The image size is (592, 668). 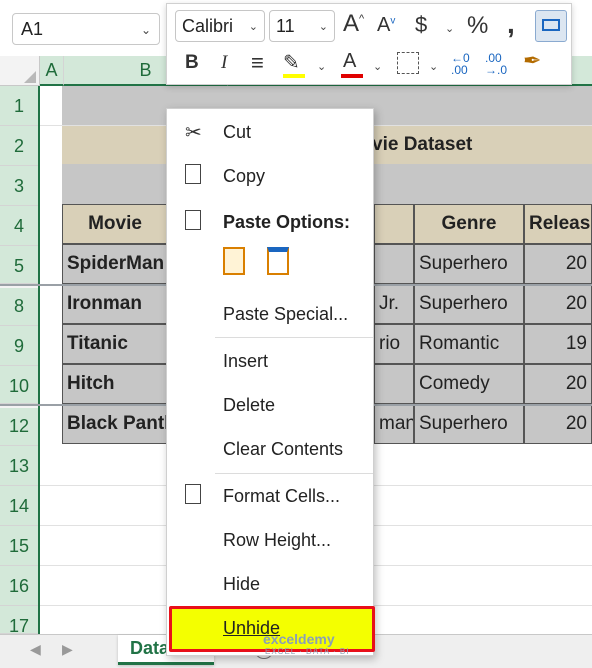 I want to click on row-header-9: 9, so click(x=19, y=346).